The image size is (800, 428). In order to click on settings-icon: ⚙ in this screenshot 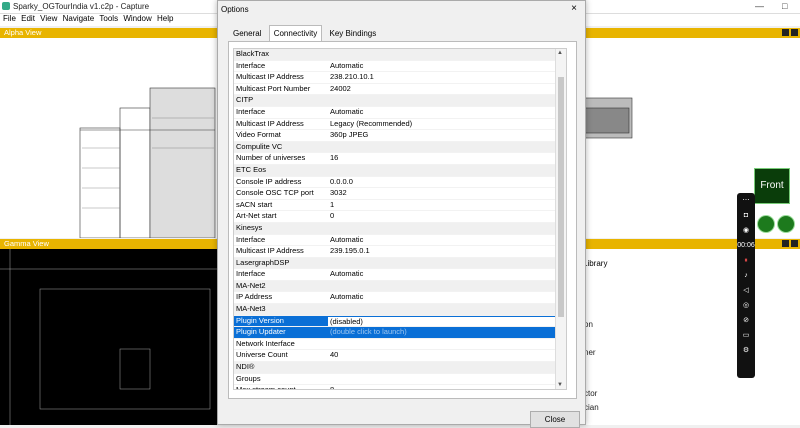, I will do `click(746, 350)`.